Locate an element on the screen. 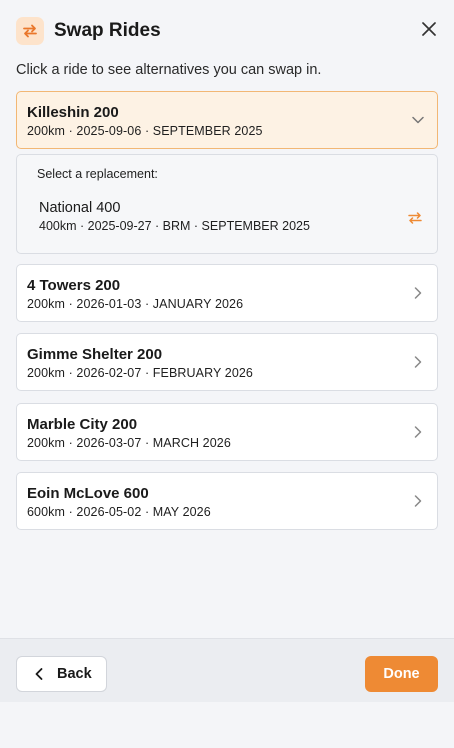 The height and width of the screenshot is (748, 454). ride-name: Eoin McLove 600 is located at coordinates (88, 493).